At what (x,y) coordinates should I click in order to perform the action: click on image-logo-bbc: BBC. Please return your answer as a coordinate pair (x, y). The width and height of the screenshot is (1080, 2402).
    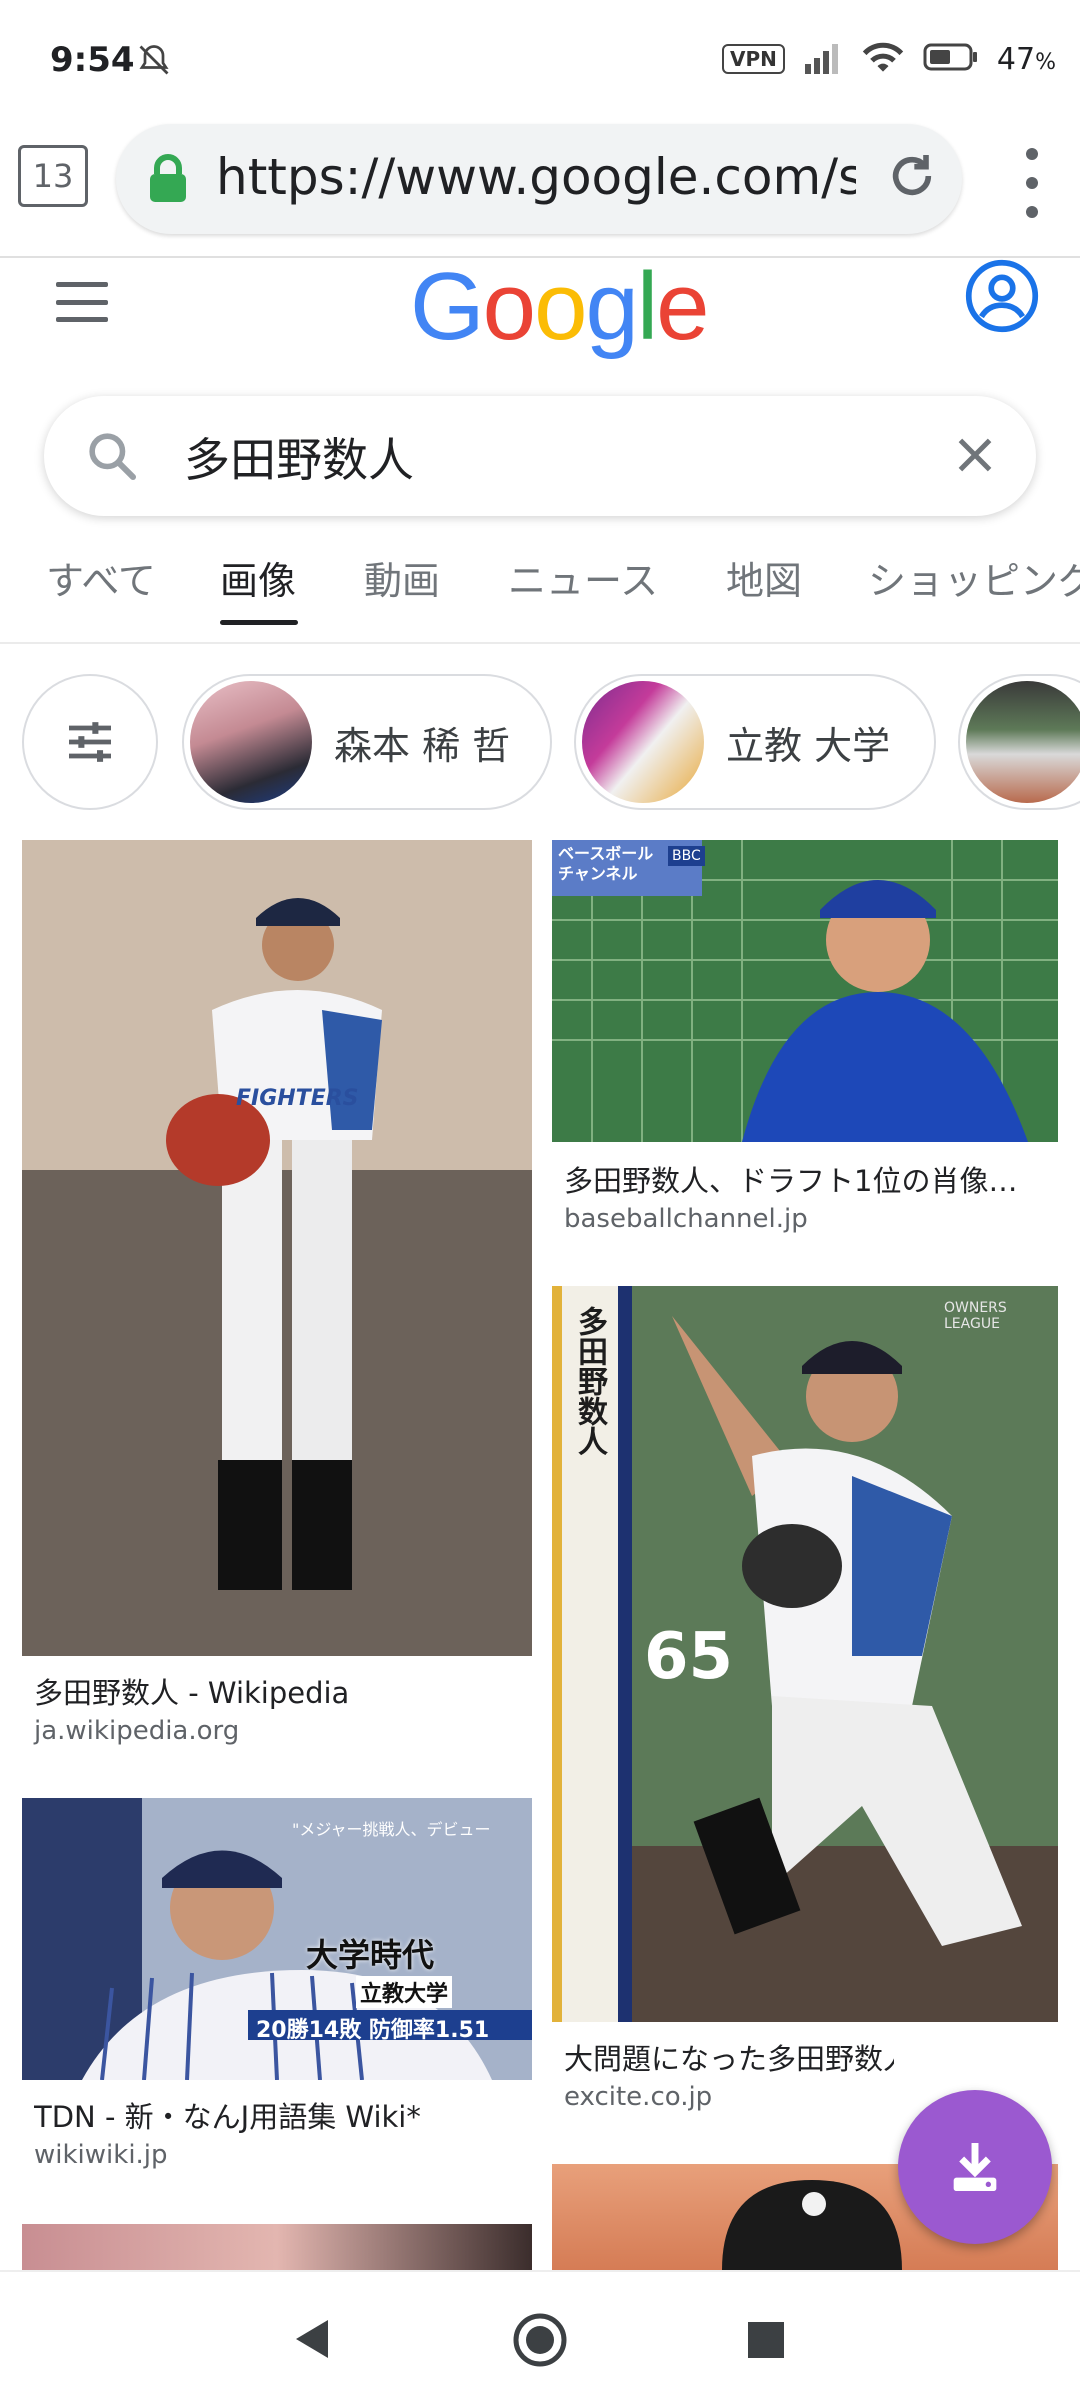
    Looking at the image, I should click on (686, 856).